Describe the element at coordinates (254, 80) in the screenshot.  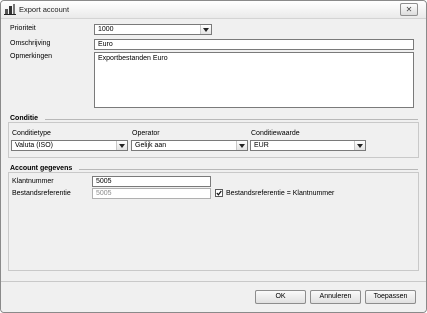
I see `opmerkingen-textarea: Exportbestanden Euro` at that location.